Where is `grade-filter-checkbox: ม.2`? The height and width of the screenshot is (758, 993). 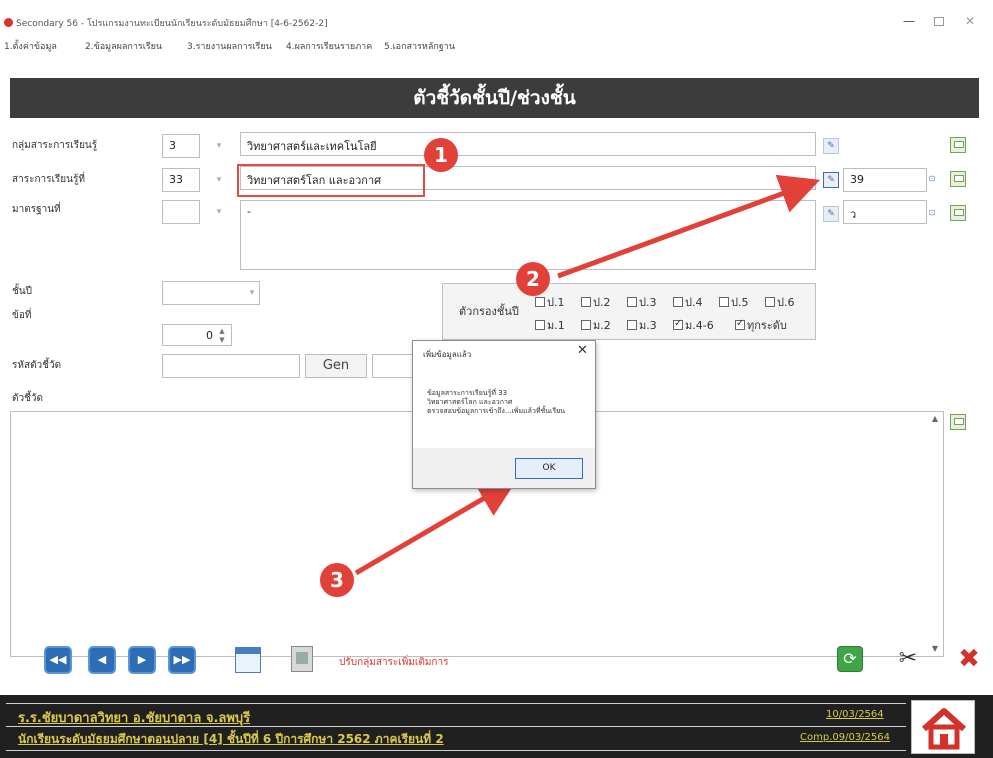
grade-filter-checkbox: ม.2 is located at coordinates (596, 325).